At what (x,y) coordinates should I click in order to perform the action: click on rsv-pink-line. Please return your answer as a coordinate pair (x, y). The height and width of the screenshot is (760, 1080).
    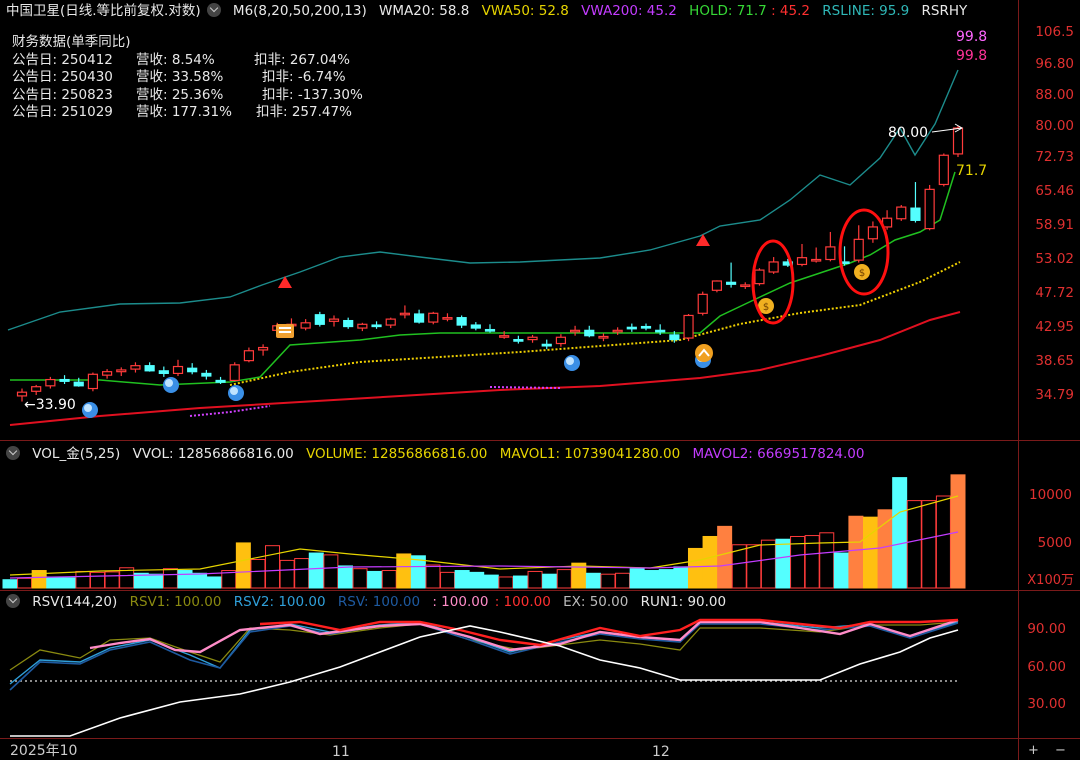
    Looking at the image, I should click on (524, 636).